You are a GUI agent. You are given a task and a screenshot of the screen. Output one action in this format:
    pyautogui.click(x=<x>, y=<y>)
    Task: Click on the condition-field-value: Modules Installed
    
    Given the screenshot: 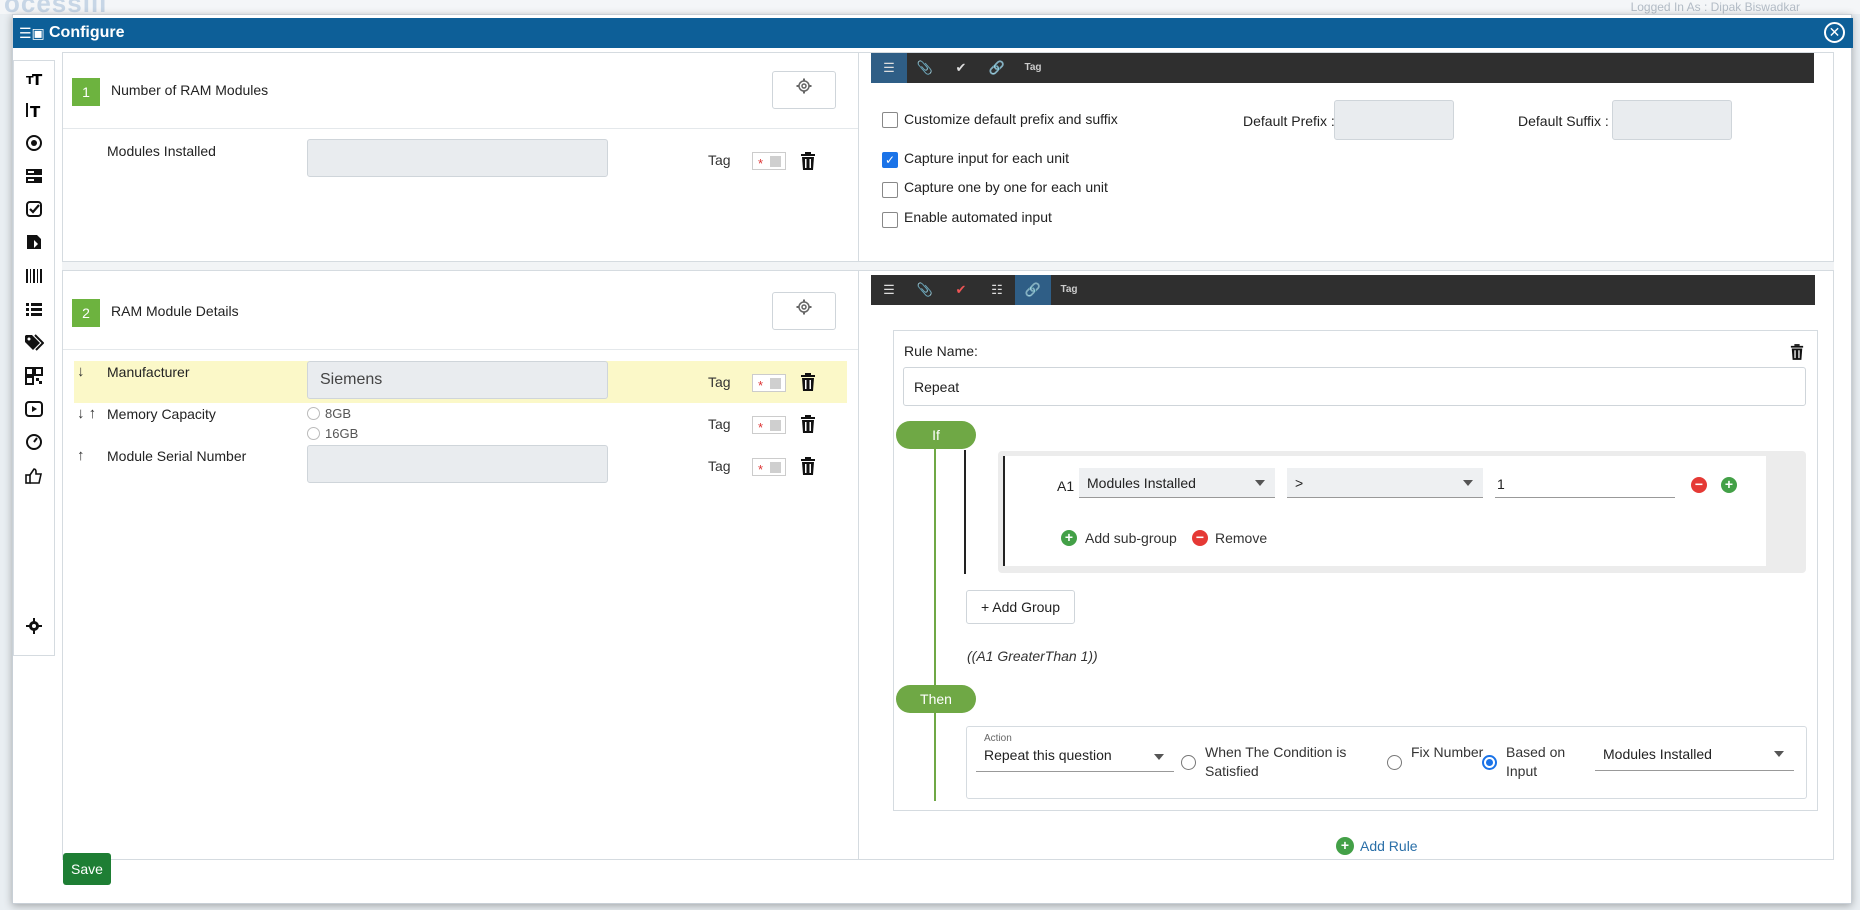 What is the action you would take?
    pyautogui.click(x=1141, y=483)
    